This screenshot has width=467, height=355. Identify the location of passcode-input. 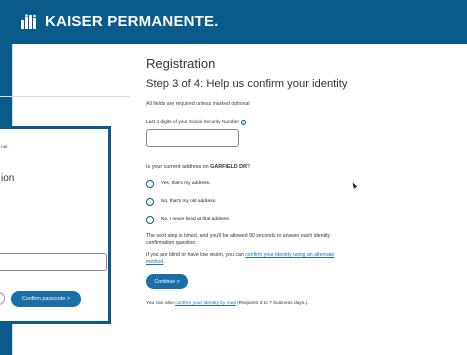
(53, 262).